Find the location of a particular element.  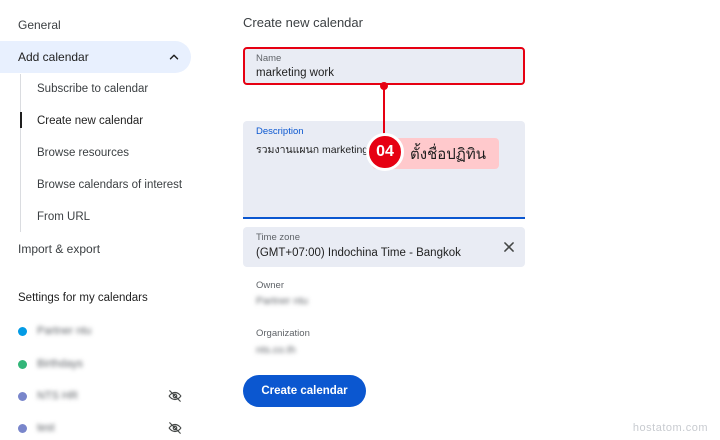

timezone-select: (GMT+07:00) Indochina Time - Bangkok is located at coordinates (358, 253).